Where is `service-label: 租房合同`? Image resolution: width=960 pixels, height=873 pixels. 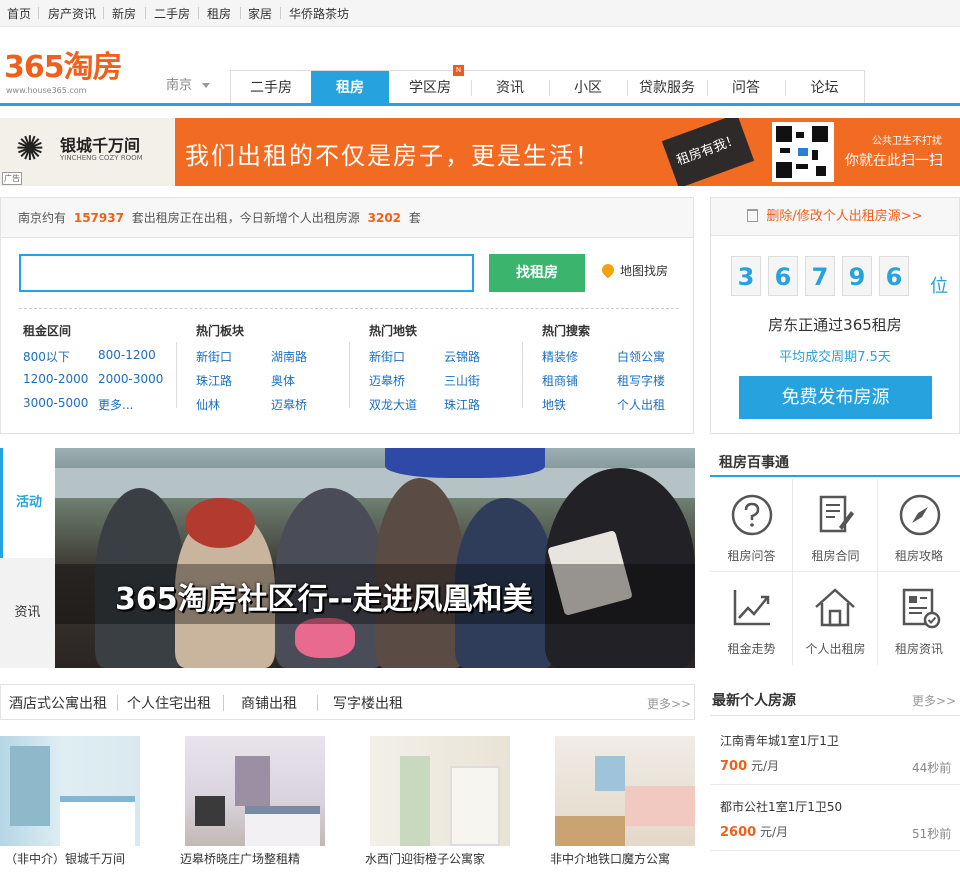 service-label: 租房合同 is located at coordinates (835, 556).